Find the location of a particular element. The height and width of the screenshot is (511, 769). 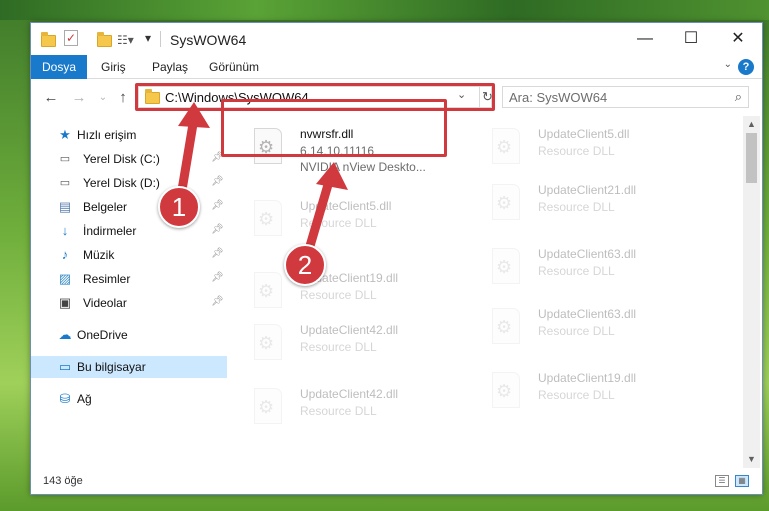

step-marker-1: 1 is located at coordinates (179, 207).